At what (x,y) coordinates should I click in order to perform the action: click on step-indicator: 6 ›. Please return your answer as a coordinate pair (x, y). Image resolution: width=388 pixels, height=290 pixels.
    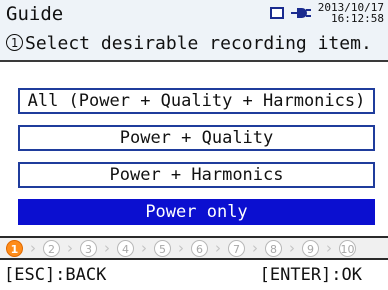
    Looking at the image, I should click on (209, 248).